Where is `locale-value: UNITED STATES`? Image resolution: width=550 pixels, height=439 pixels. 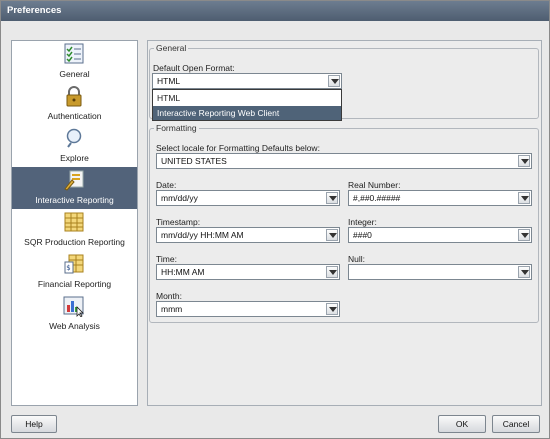
locale-value: UNITED STATES is located at coordinates (194, 161).